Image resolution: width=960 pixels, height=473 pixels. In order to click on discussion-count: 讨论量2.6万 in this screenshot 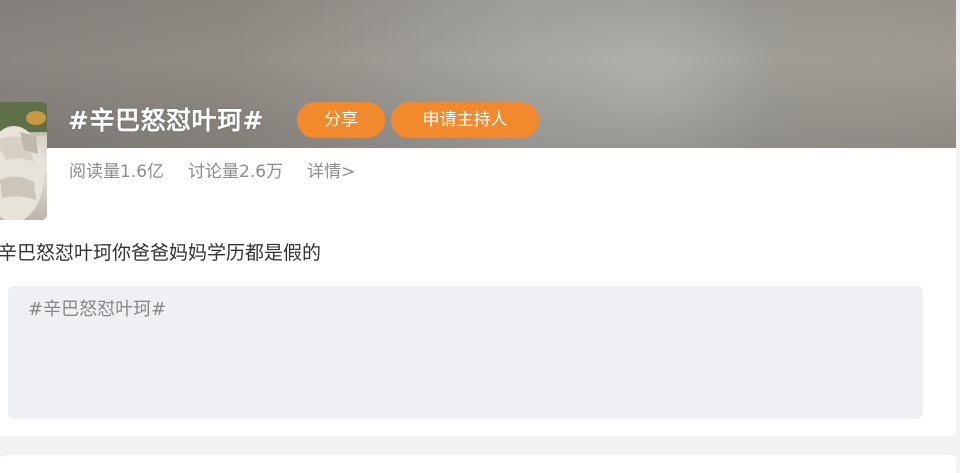, I will do `click(236, 172)`.